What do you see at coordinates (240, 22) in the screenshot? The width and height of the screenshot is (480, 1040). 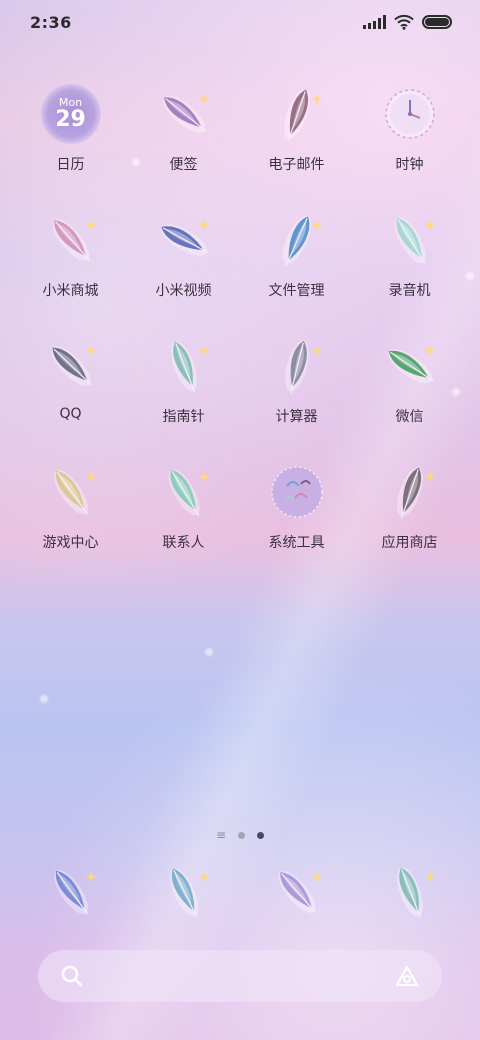 I see `status-bar: 2:36` at bounding box center [240, 22].